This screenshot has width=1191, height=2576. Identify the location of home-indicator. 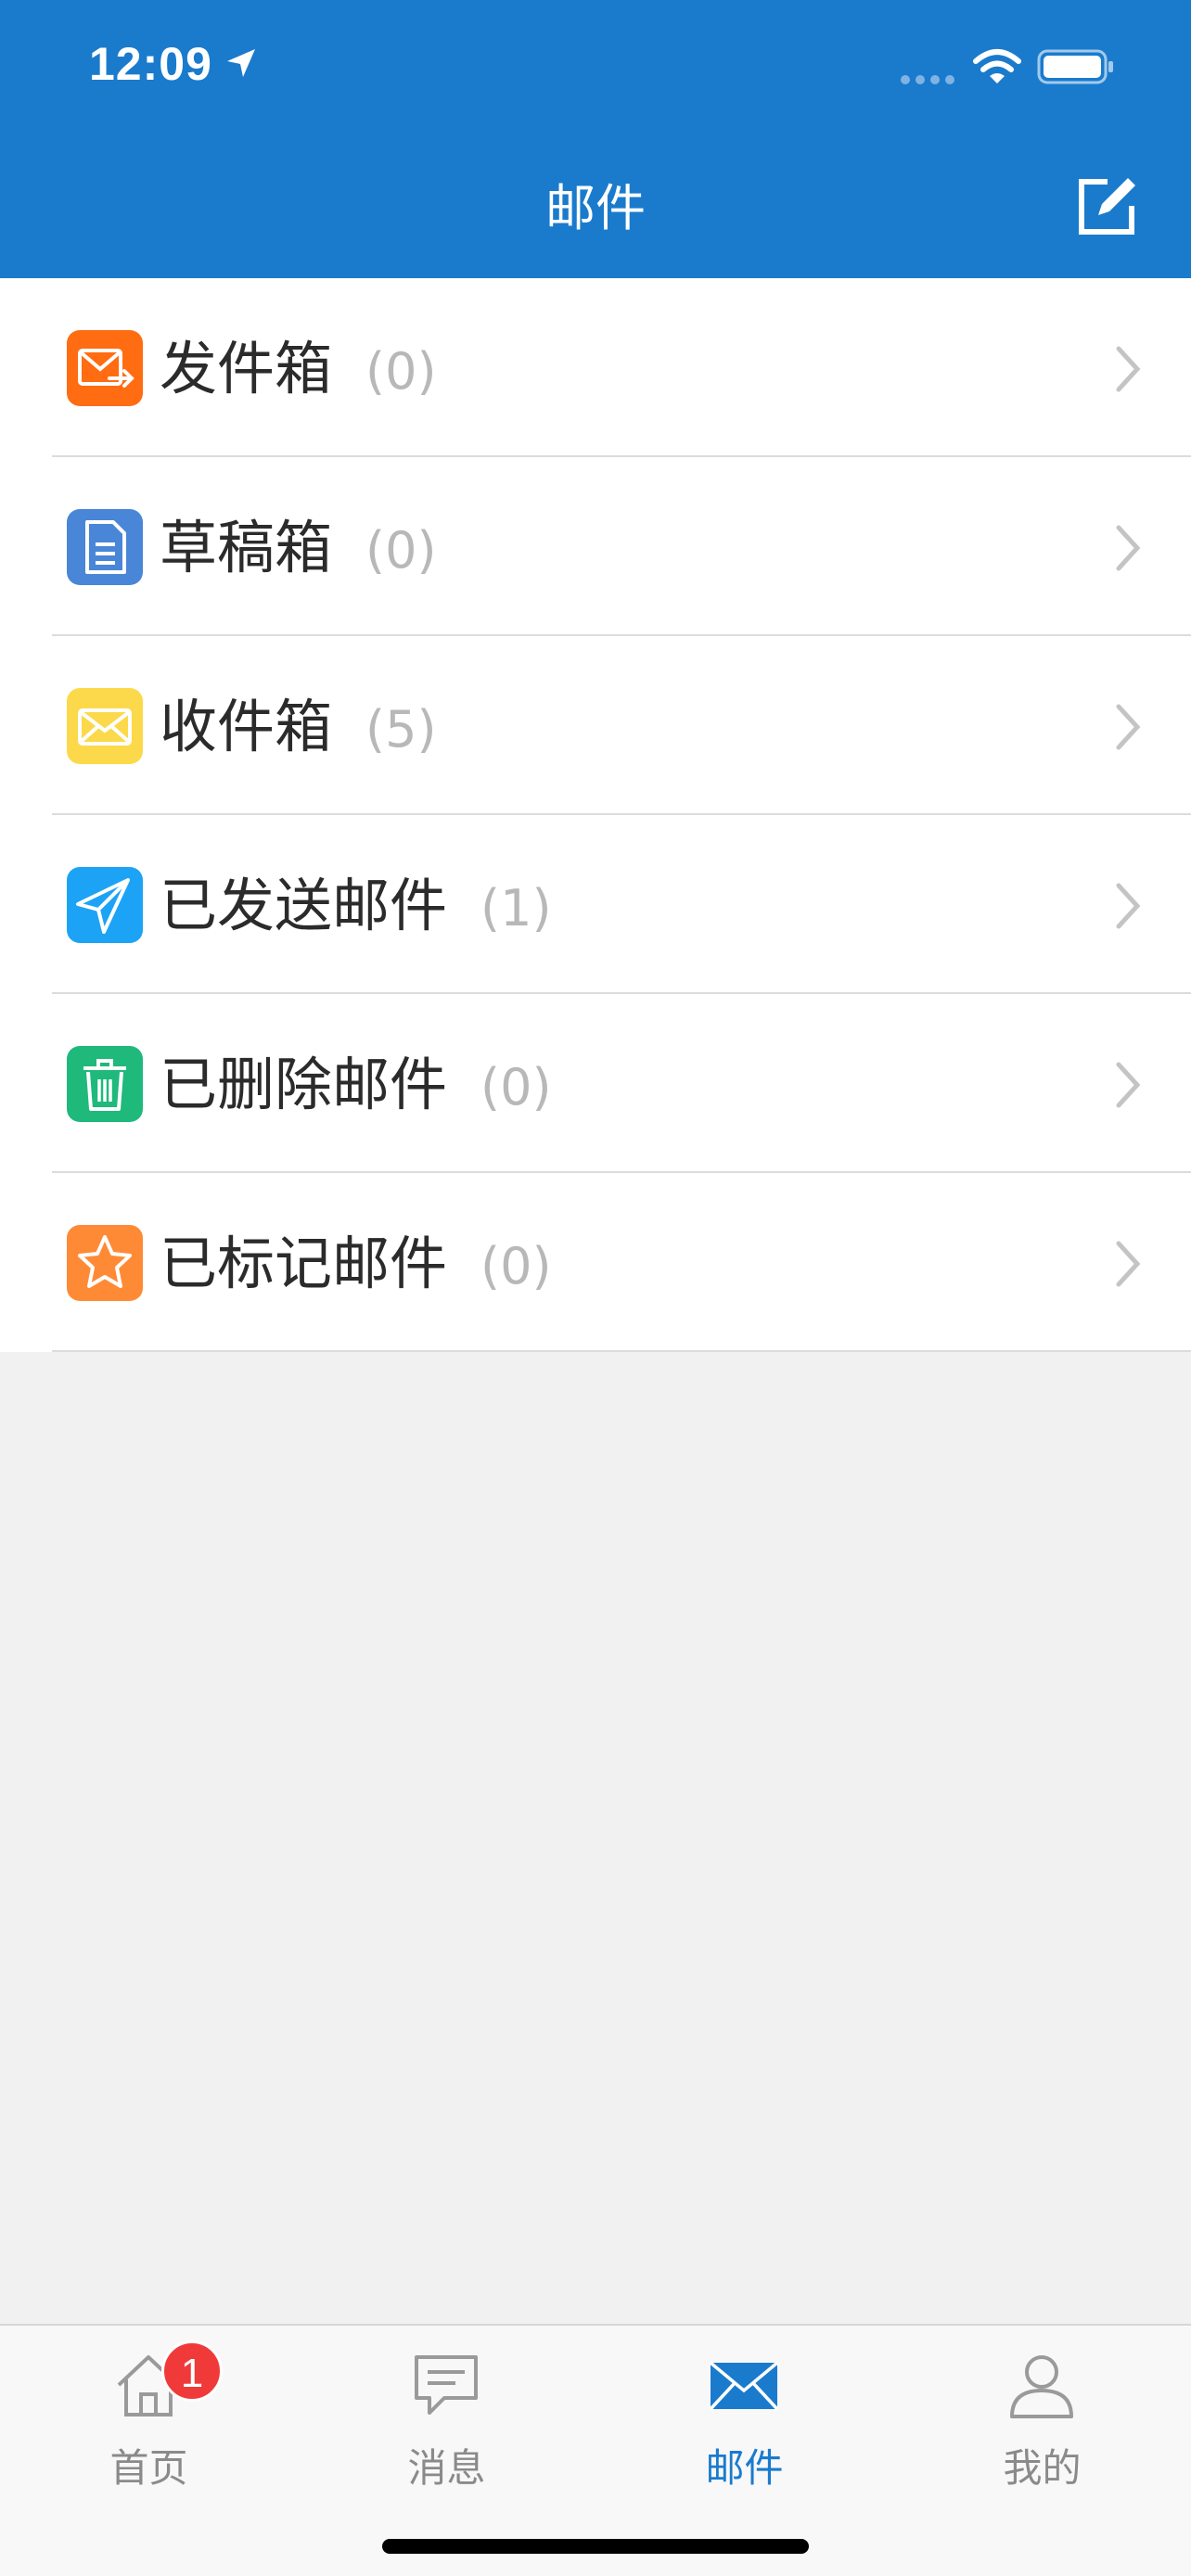
(595, 2546).